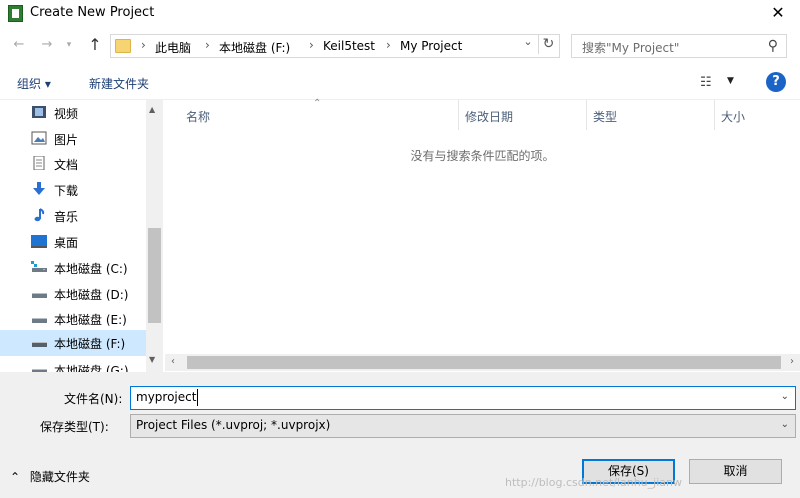 The width and height of the screenshot is (800, 498). Describe the element at coordinates (400, 82) in the screenshot. I see `command-toolbar: 组织 ▾ 新建文件夹 ☷ ▼ ?` at that location.